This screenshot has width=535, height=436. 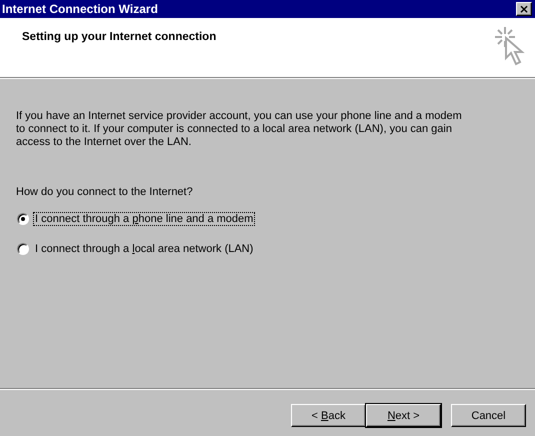 What do you see at coordinates (328, 415) in the screenshot?
I see `back-button: < Back` at bounding box center [328, 415].